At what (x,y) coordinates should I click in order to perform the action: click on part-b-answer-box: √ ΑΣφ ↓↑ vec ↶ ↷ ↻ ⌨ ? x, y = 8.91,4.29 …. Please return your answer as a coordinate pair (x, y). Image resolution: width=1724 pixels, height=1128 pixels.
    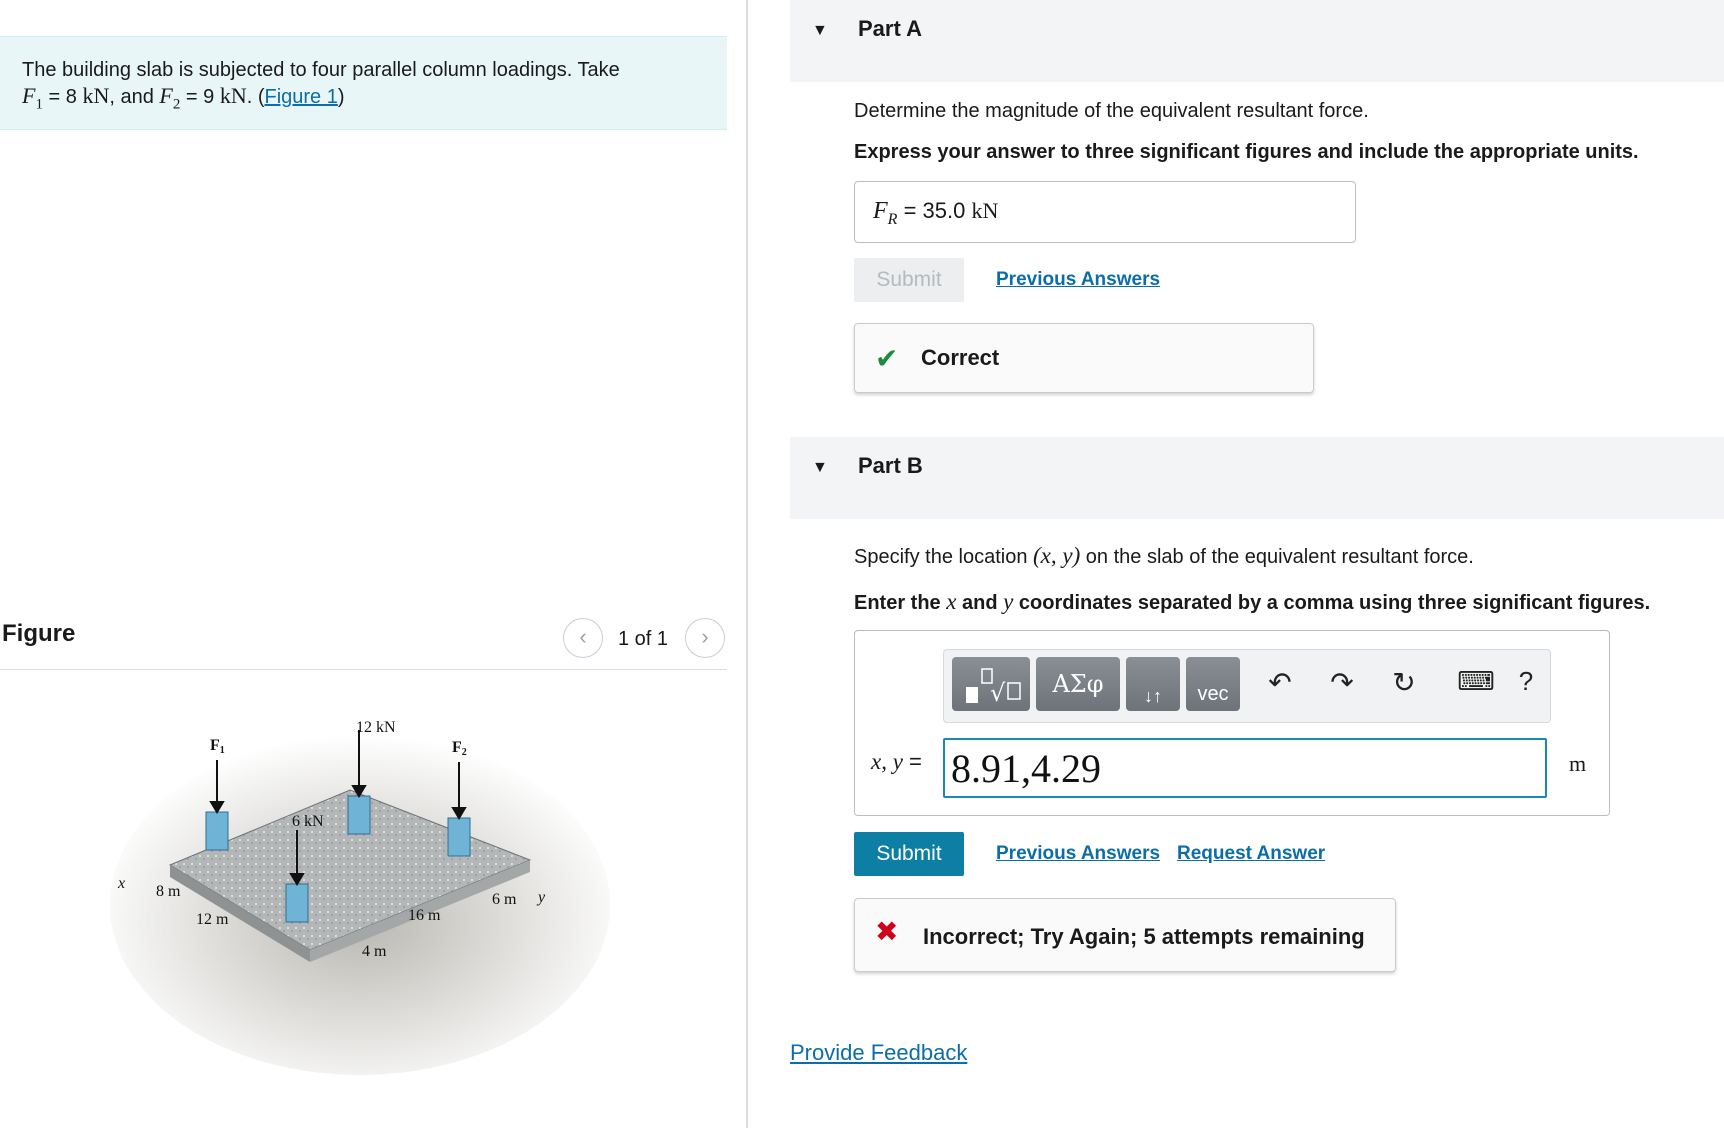
    Looking at the image, I should click on (1232, 723).